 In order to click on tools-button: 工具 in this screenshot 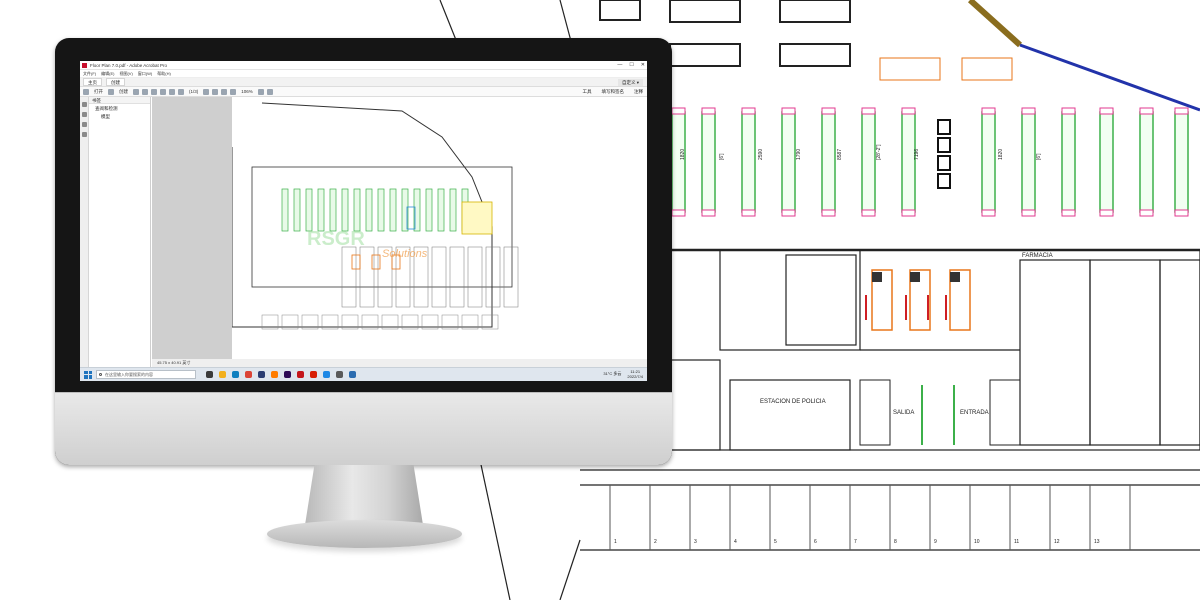, I will do `click(587, 92)`.